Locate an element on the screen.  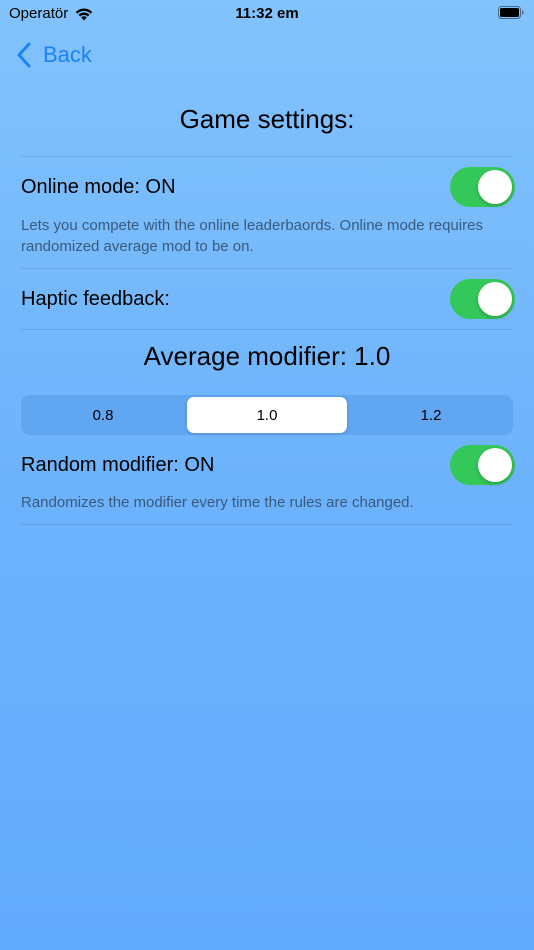
segment-option-0-8: 0.8 is located at coordinates (103, 415).